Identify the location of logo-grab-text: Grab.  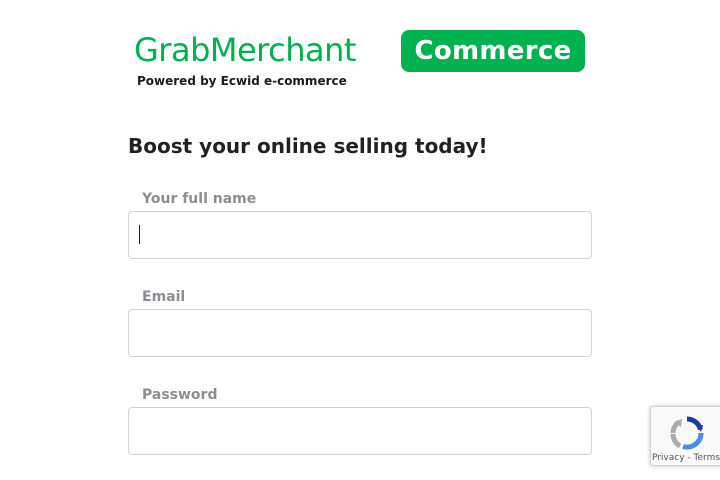
(172, 50).